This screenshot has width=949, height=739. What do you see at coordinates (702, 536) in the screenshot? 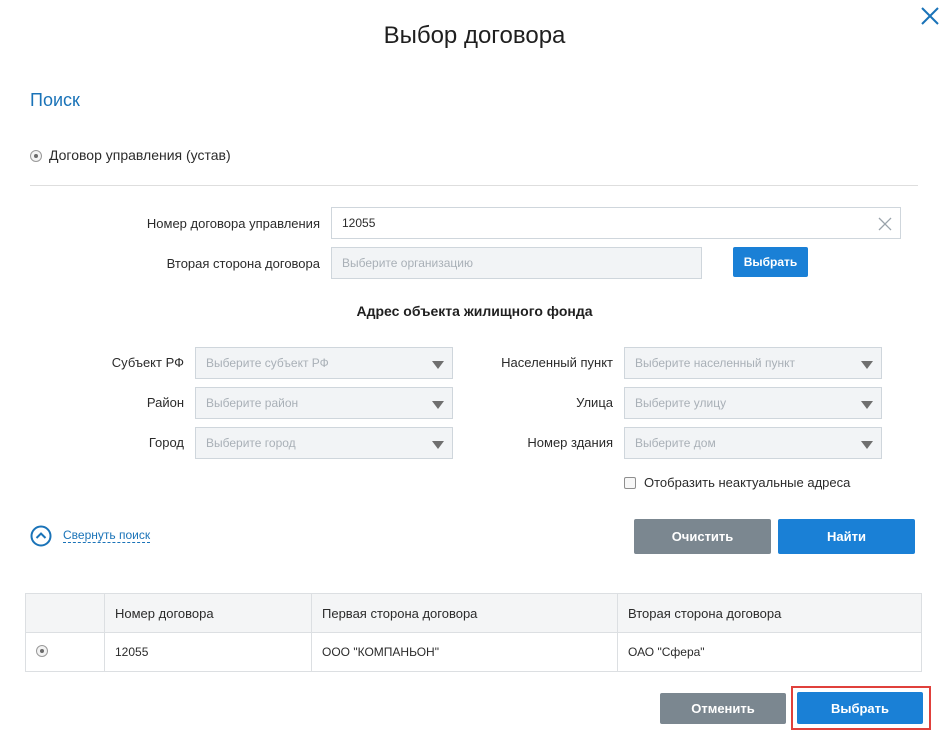
I see `clear-button: Очистить` at bounding box center [702, 536].